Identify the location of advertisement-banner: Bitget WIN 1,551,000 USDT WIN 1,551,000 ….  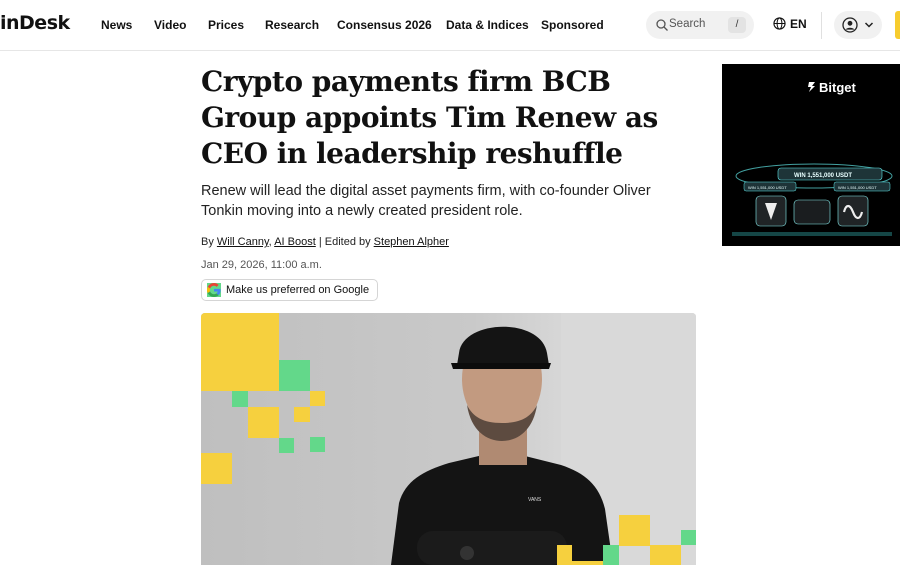
(811, 155).